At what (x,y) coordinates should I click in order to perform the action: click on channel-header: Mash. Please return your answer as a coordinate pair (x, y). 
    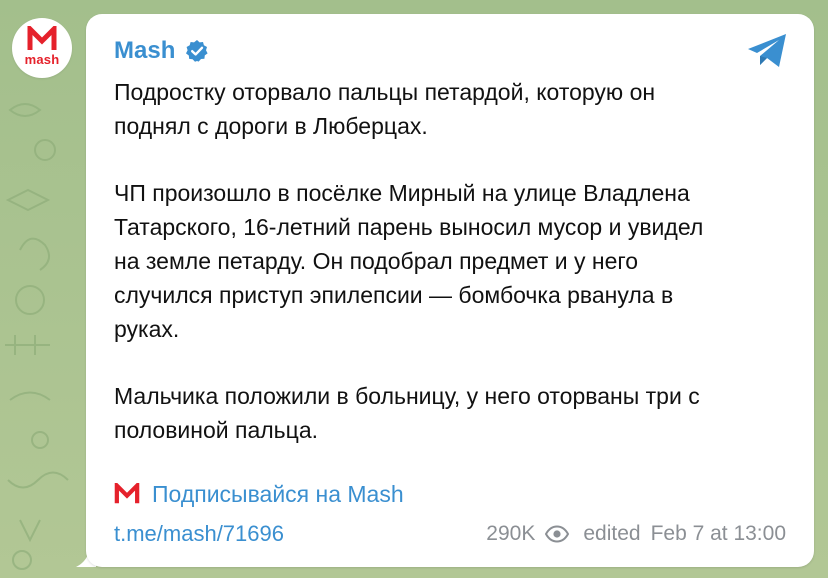
    Looking at the image, I should click on (161, 51).